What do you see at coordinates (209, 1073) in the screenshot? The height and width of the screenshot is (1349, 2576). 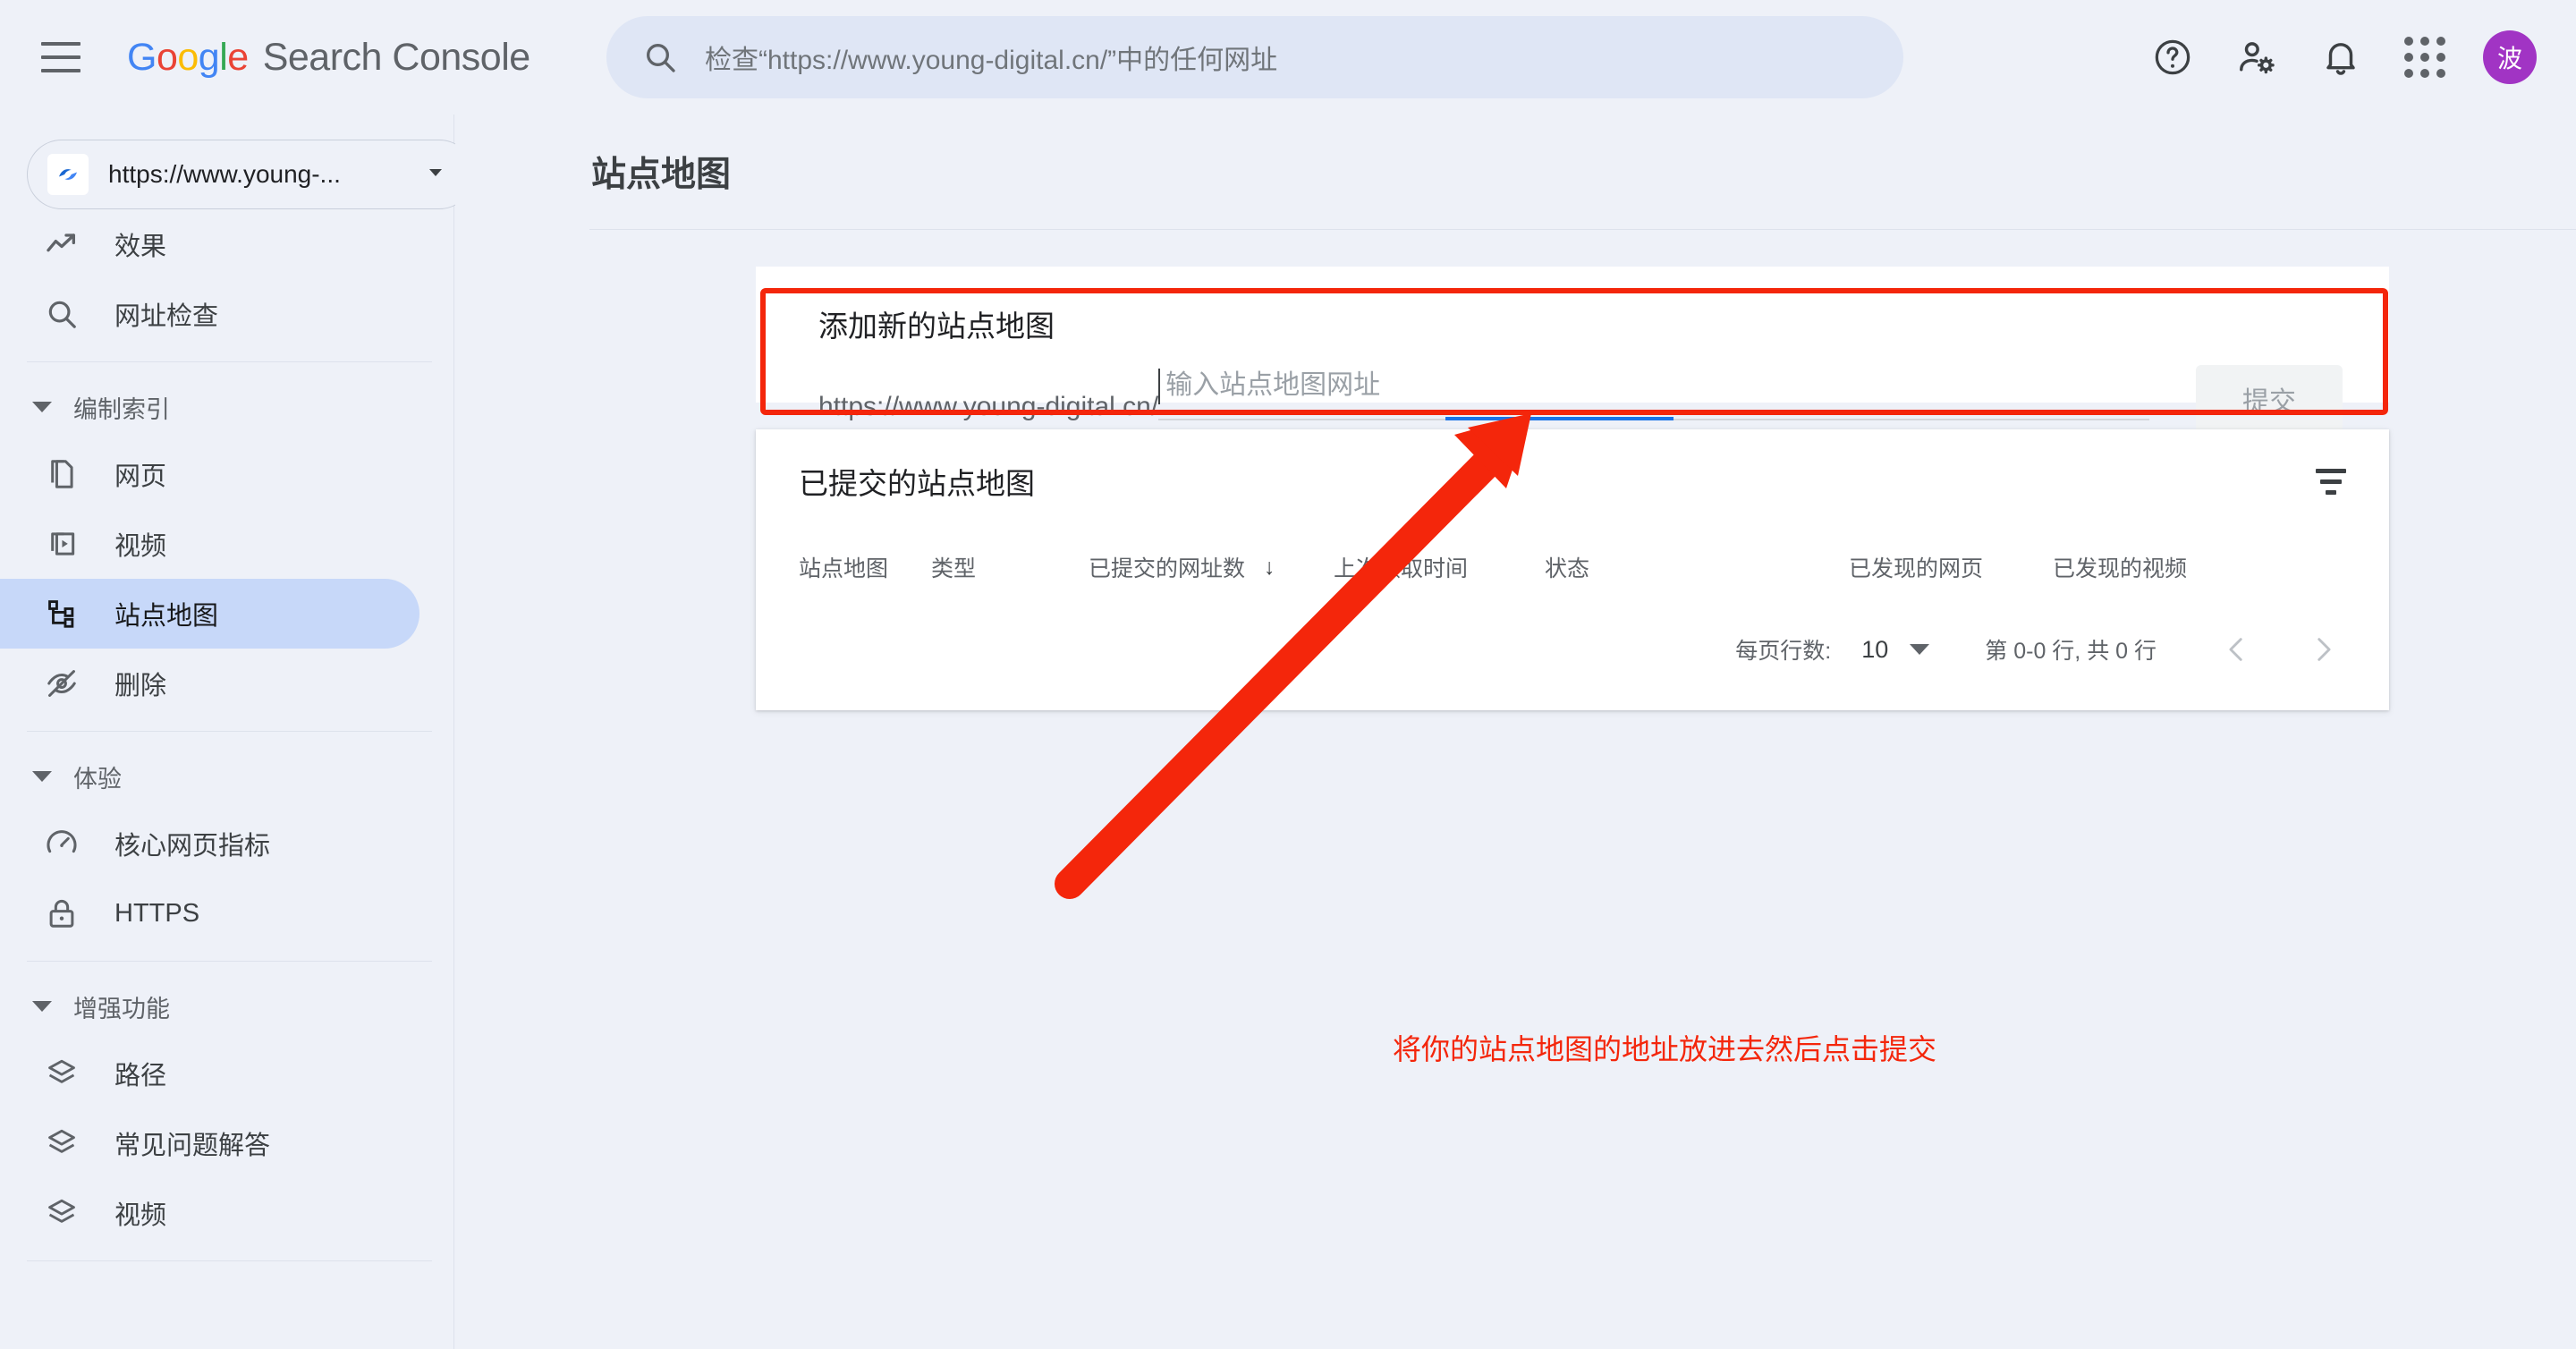 I see `sidebar-item-breadcrumbs: 路径` at bounding box center [209, 1073].